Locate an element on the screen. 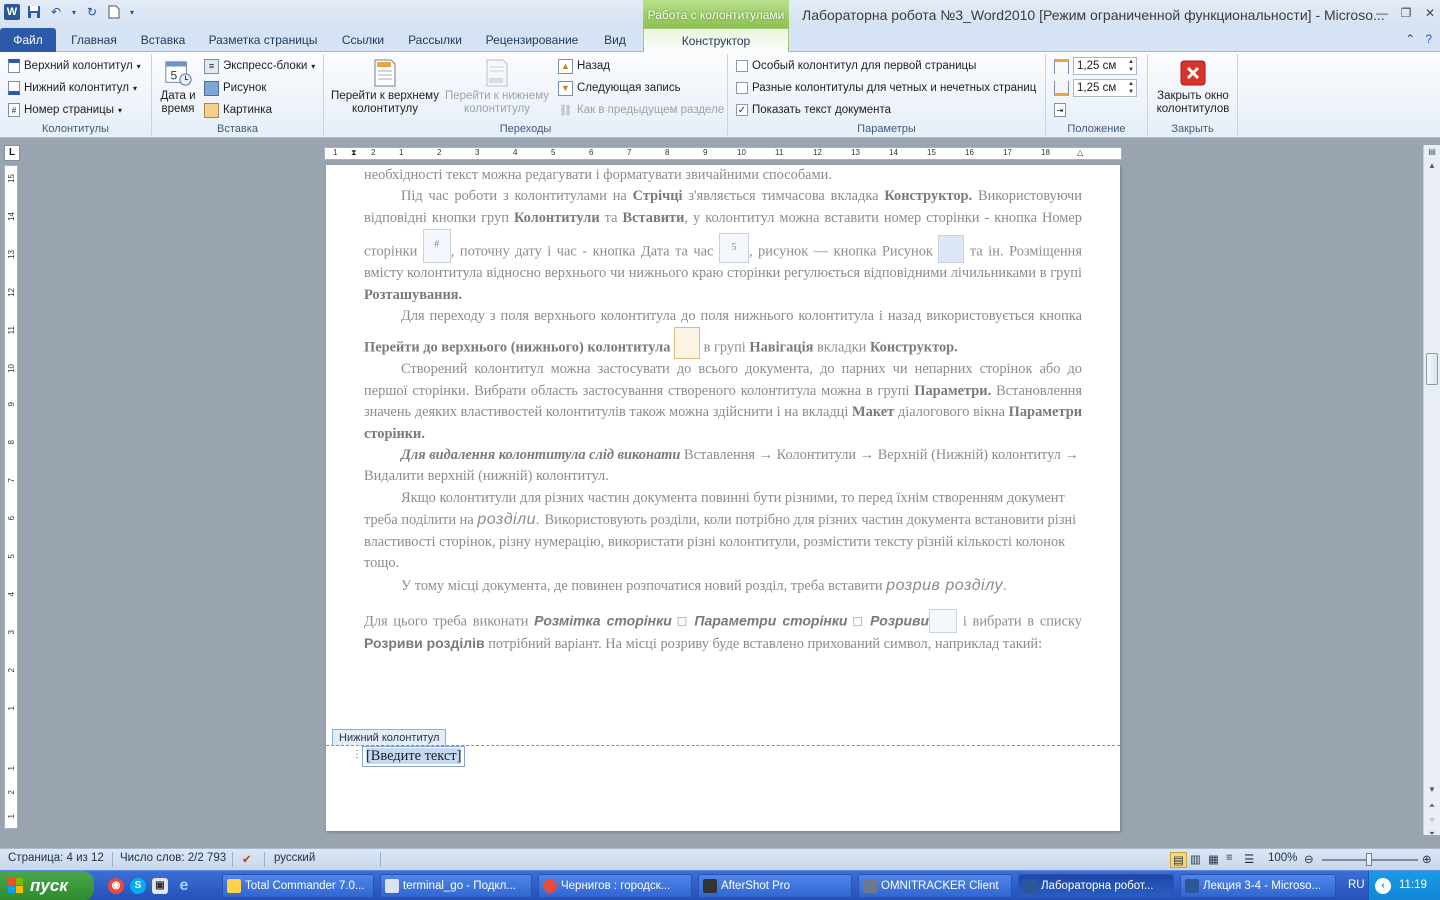  tab-review: Рецензирование is located at coordinates (532, 40).